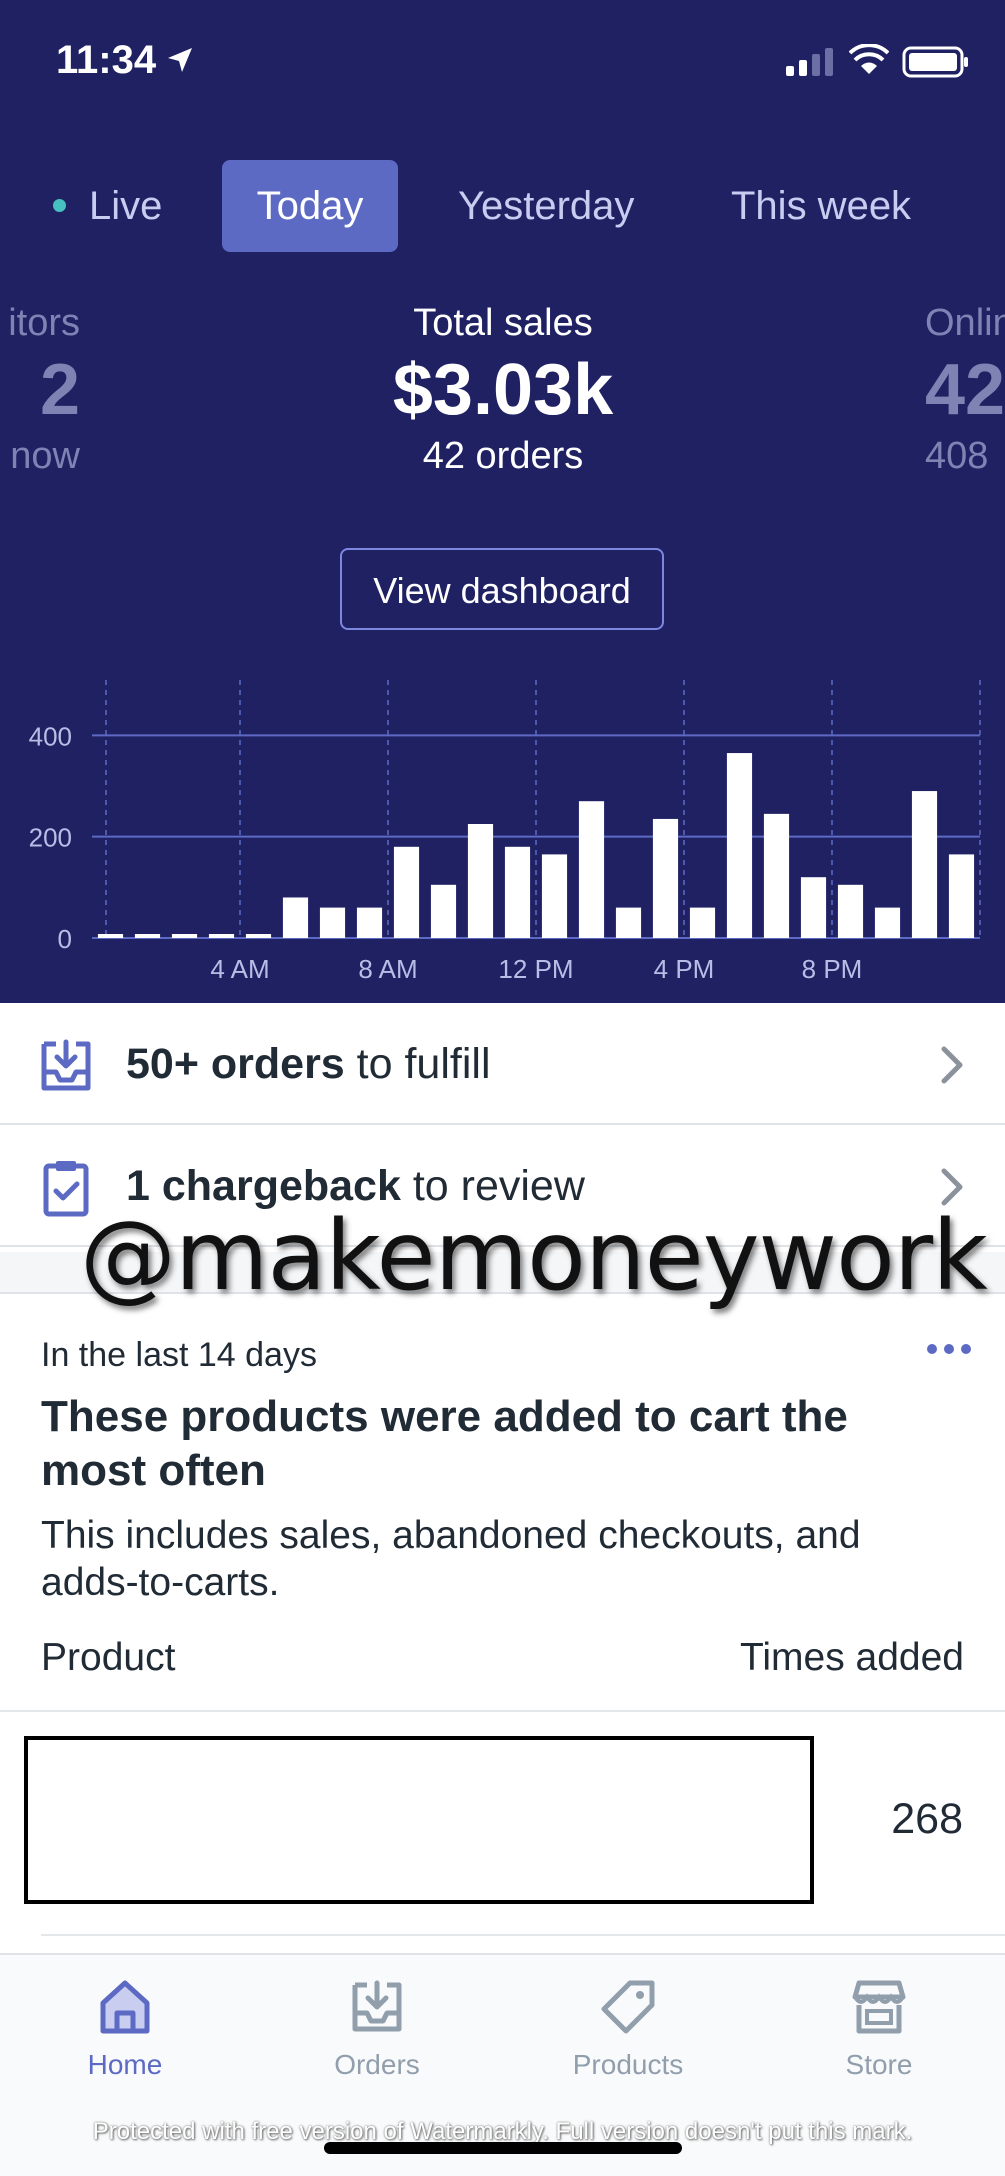 The height and width of the screenshot is (2176, 1005). What do you see at coordinates (502, 1711) in the screenshot?
I see `table-header-divider` at bounding box center [502, 1711].